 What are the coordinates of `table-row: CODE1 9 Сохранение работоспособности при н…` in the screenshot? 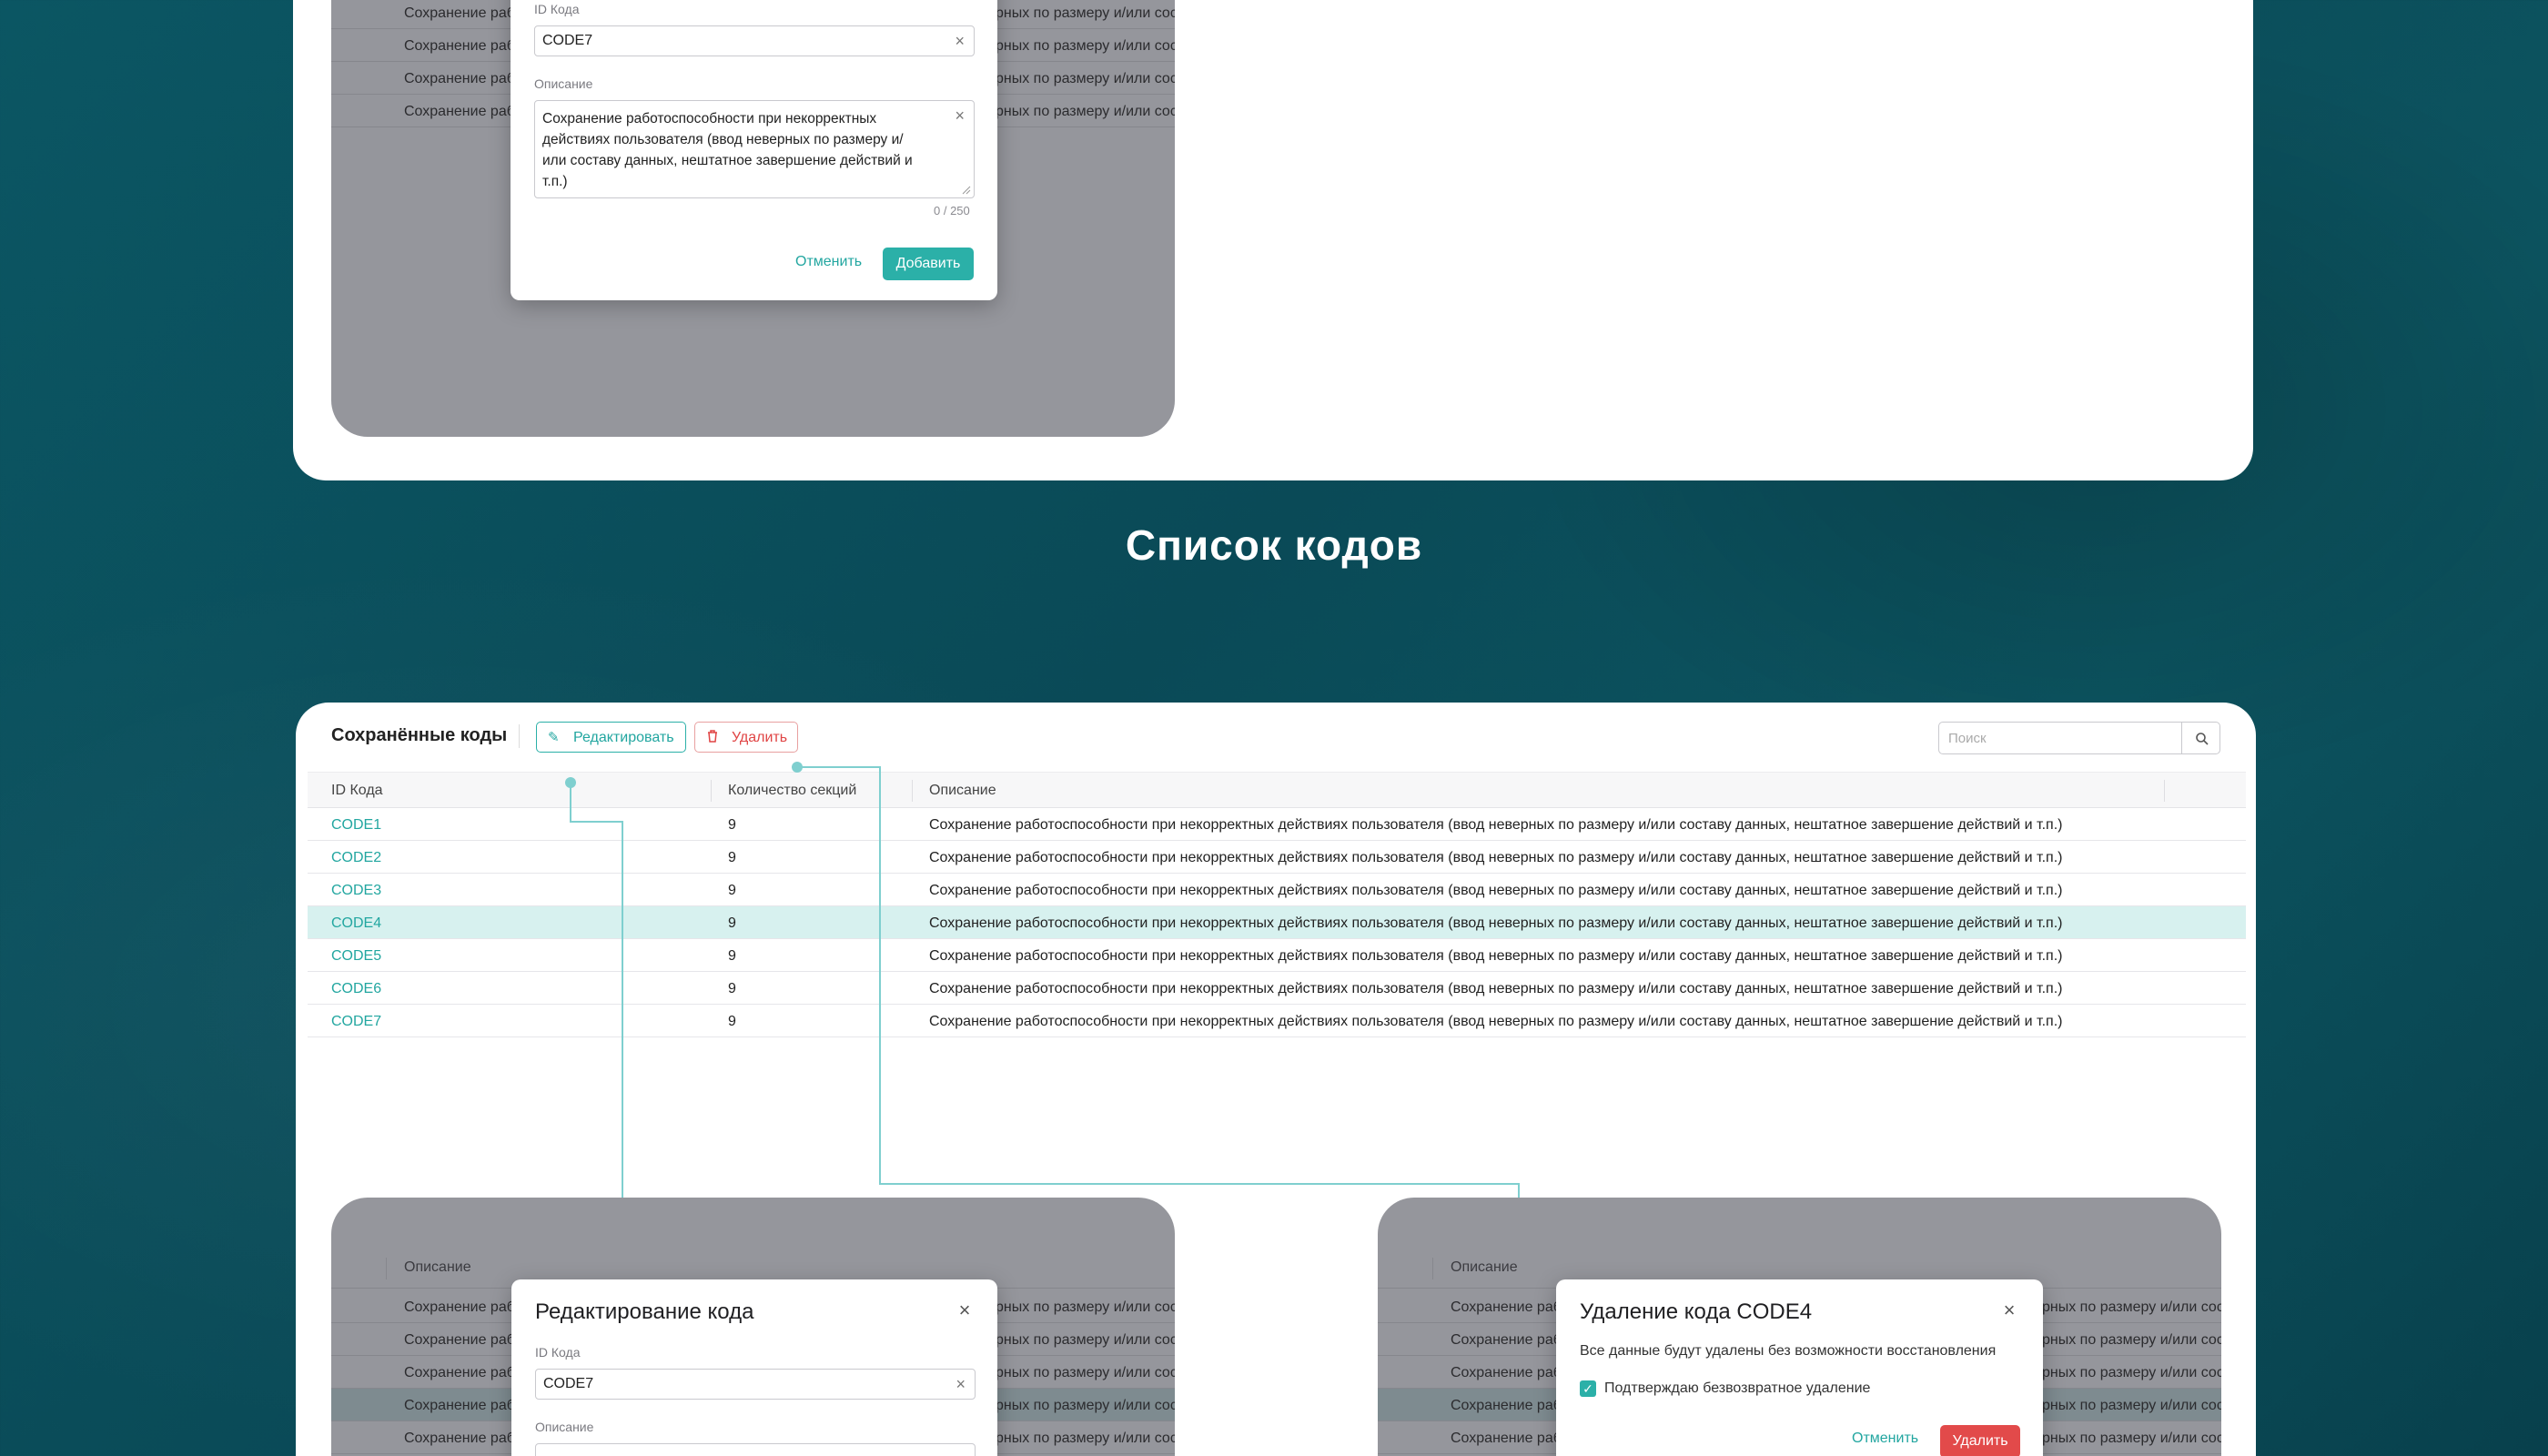 It's located at (1277, 825).